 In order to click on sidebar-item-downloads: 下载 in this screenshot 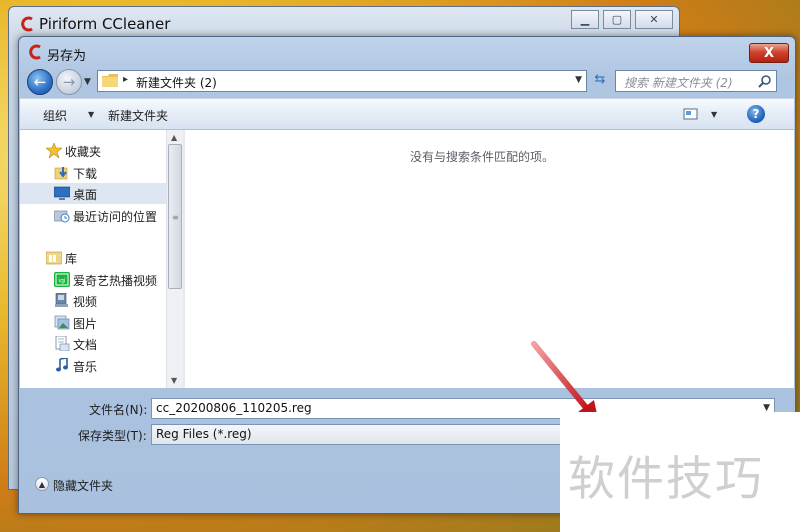, I will do `click(93, 172)`.